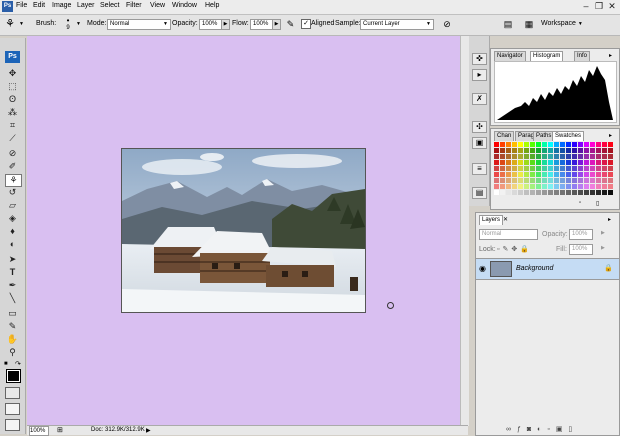 This screenshot has height=436, width=620. I want to click on type-tool-icon: T, so click(12, 272).